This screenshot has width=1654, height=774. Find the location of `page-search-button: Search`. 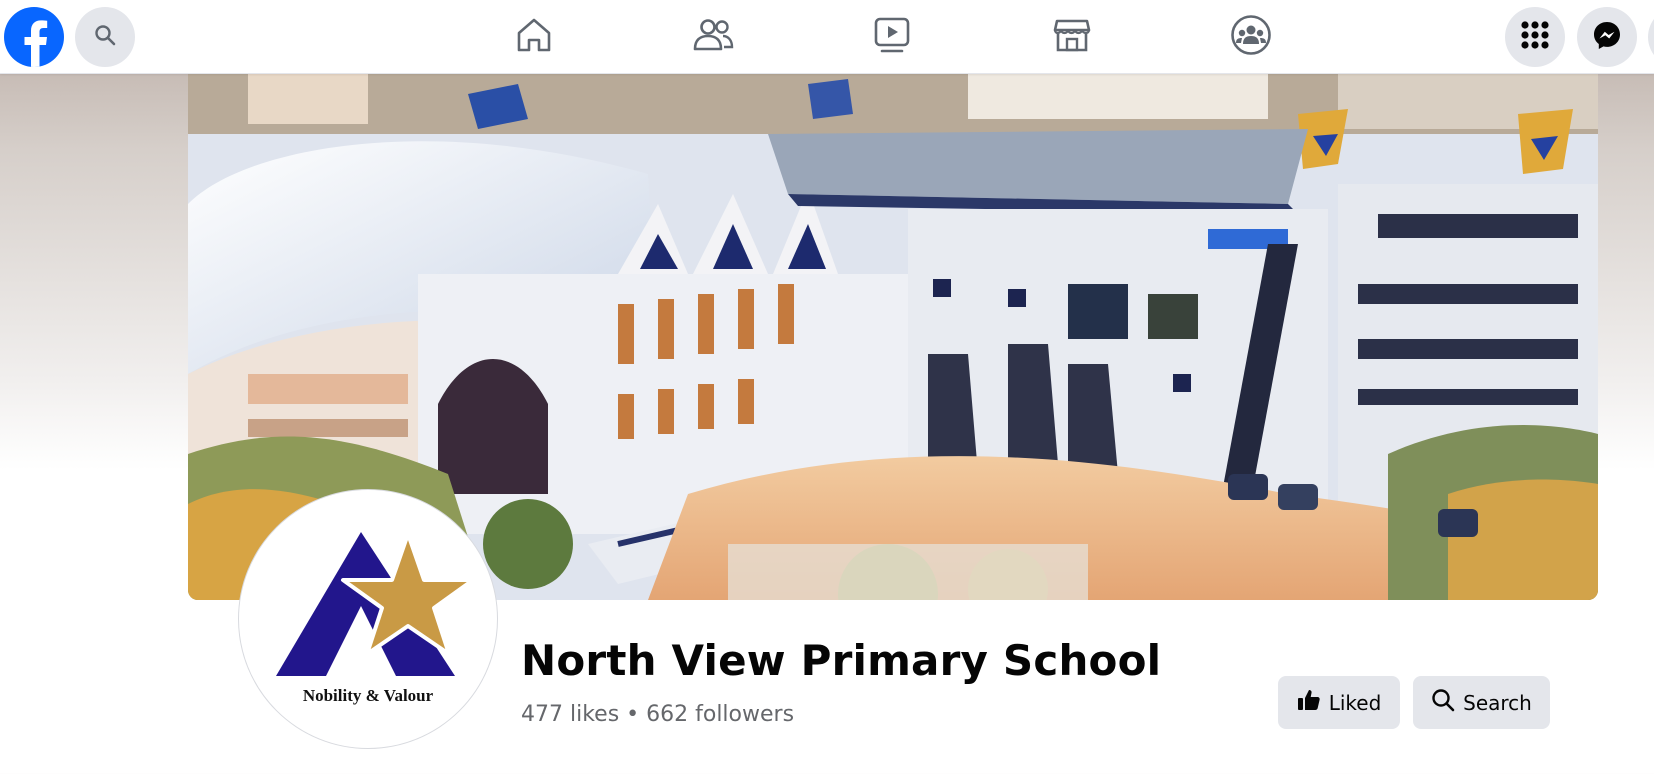

page-search-button: Search is located at coordinates (1481, 702).